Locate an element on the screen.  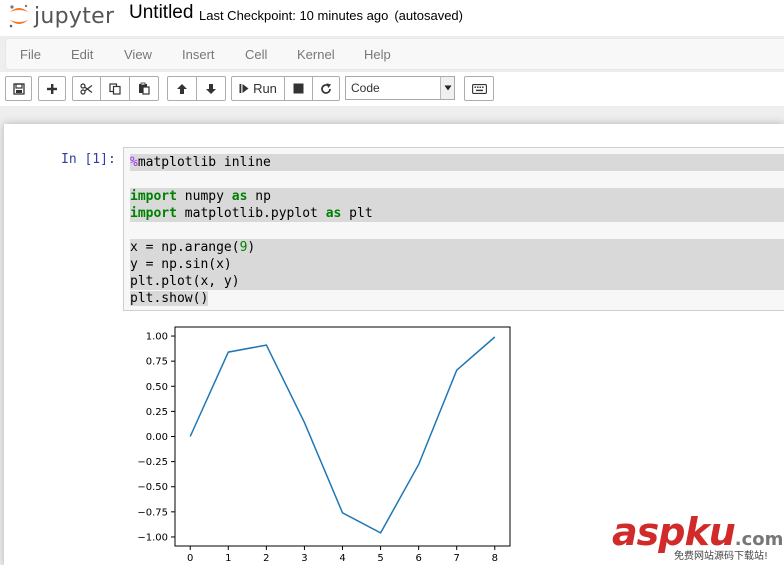
dropdown-arrow is located at coordinates (447, 88).